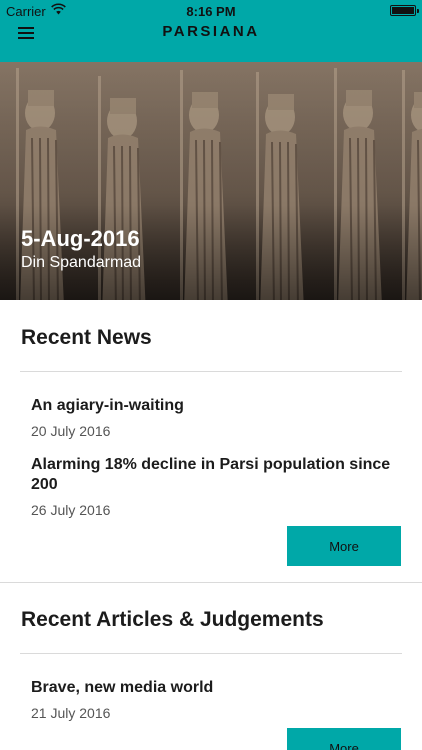 Image resolution: width=422 pixels, height=750 pixels. I want to click on status-time: 8:16 PM, so click(211, 11).